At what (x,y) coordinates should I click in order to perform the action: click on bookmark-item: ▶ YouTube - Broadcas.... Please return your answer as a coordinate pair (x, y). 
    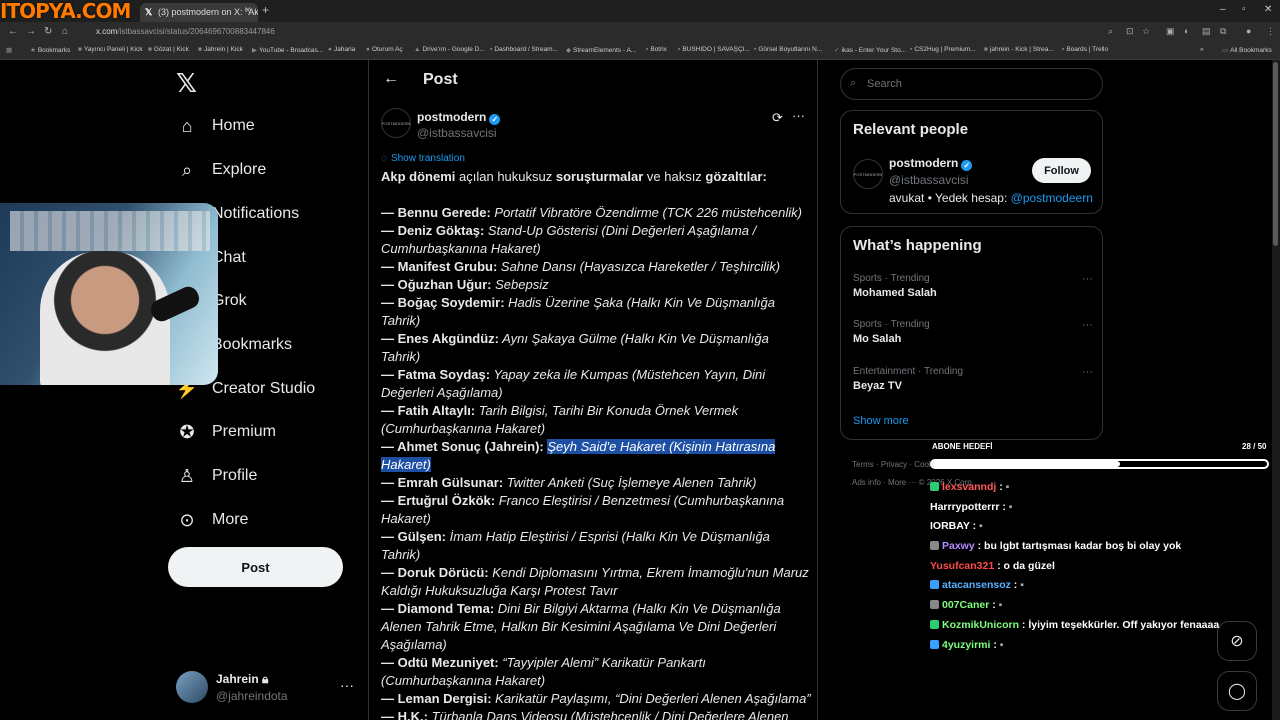
    Looking at the image, I should click on (287, 50).